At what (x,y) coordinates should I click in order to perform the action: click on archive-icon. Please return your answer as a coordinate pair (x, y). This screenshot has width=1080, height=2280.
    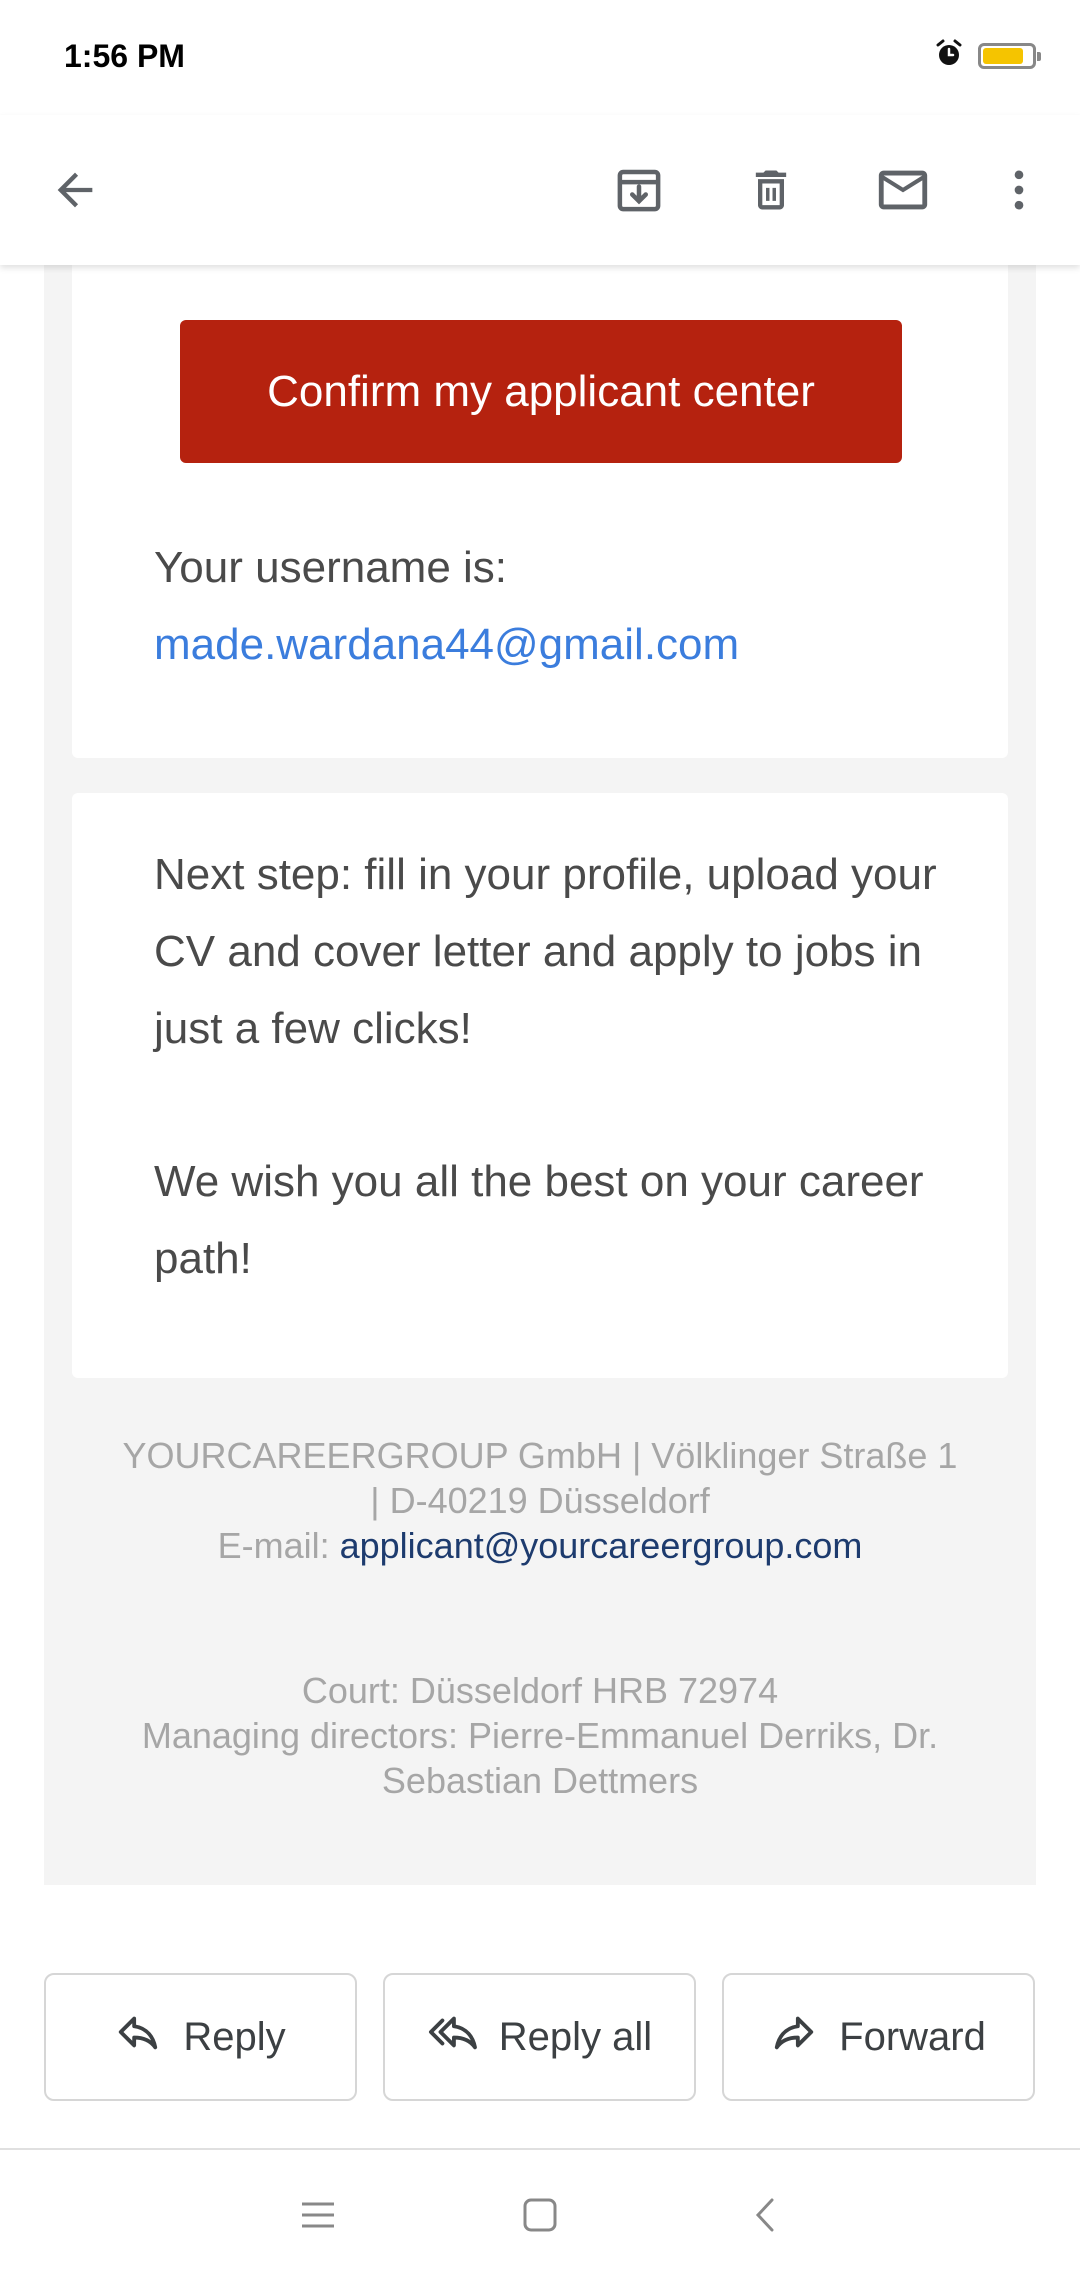
    Looking at the image, I should click on (639, 190).